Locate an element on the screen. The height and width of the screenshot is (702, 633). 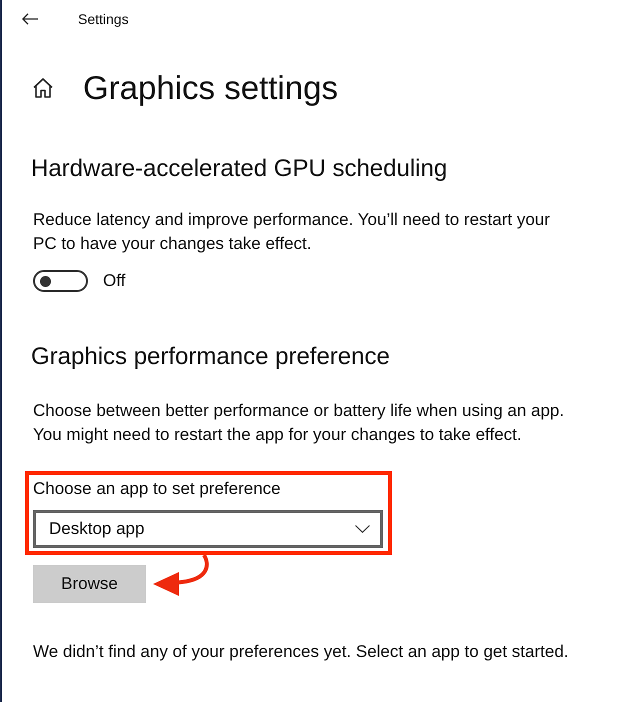
empty-preferences-message: We didn’t find any of your preferences yet. Select an app to get started. is located at coordinates (301, 652).